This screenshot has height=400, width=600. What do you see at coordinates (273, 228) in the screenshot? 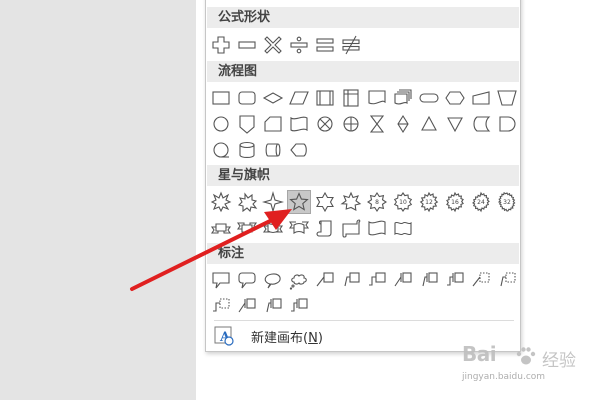
I see `curved-ribbon-up-icon` at bounding box center [273, 228].